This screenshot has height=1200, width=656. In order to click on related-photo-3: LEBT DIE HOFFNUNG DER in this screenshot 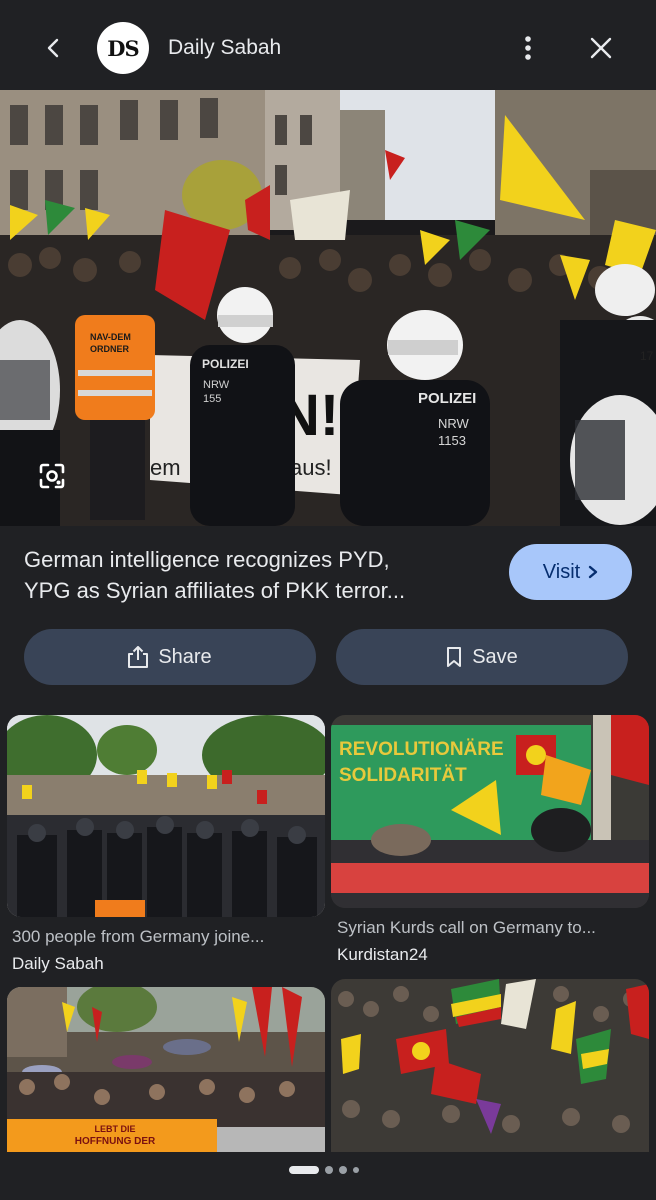, I will do `click(166, 1069)`.